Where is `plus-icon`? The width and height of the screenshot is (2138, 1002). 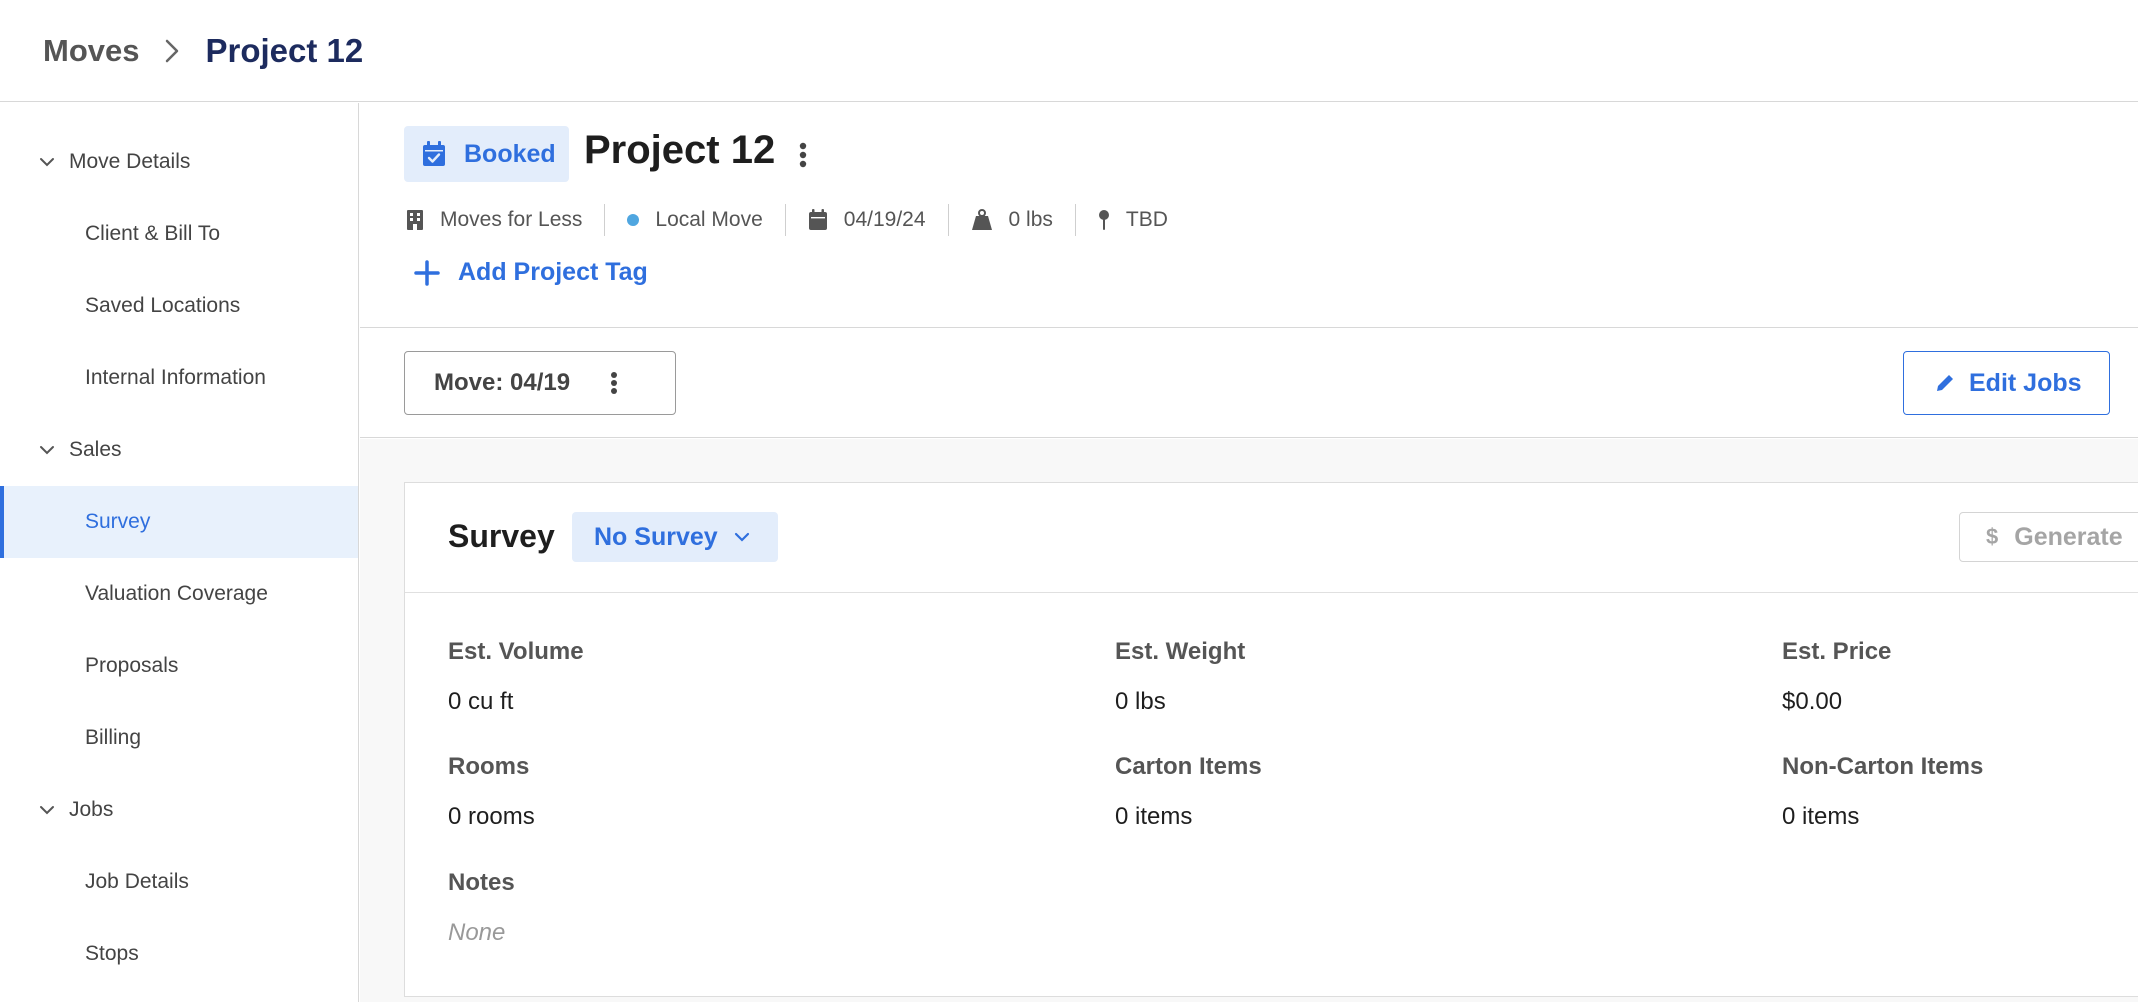 plus-icon is located at coordinates (427, 272).